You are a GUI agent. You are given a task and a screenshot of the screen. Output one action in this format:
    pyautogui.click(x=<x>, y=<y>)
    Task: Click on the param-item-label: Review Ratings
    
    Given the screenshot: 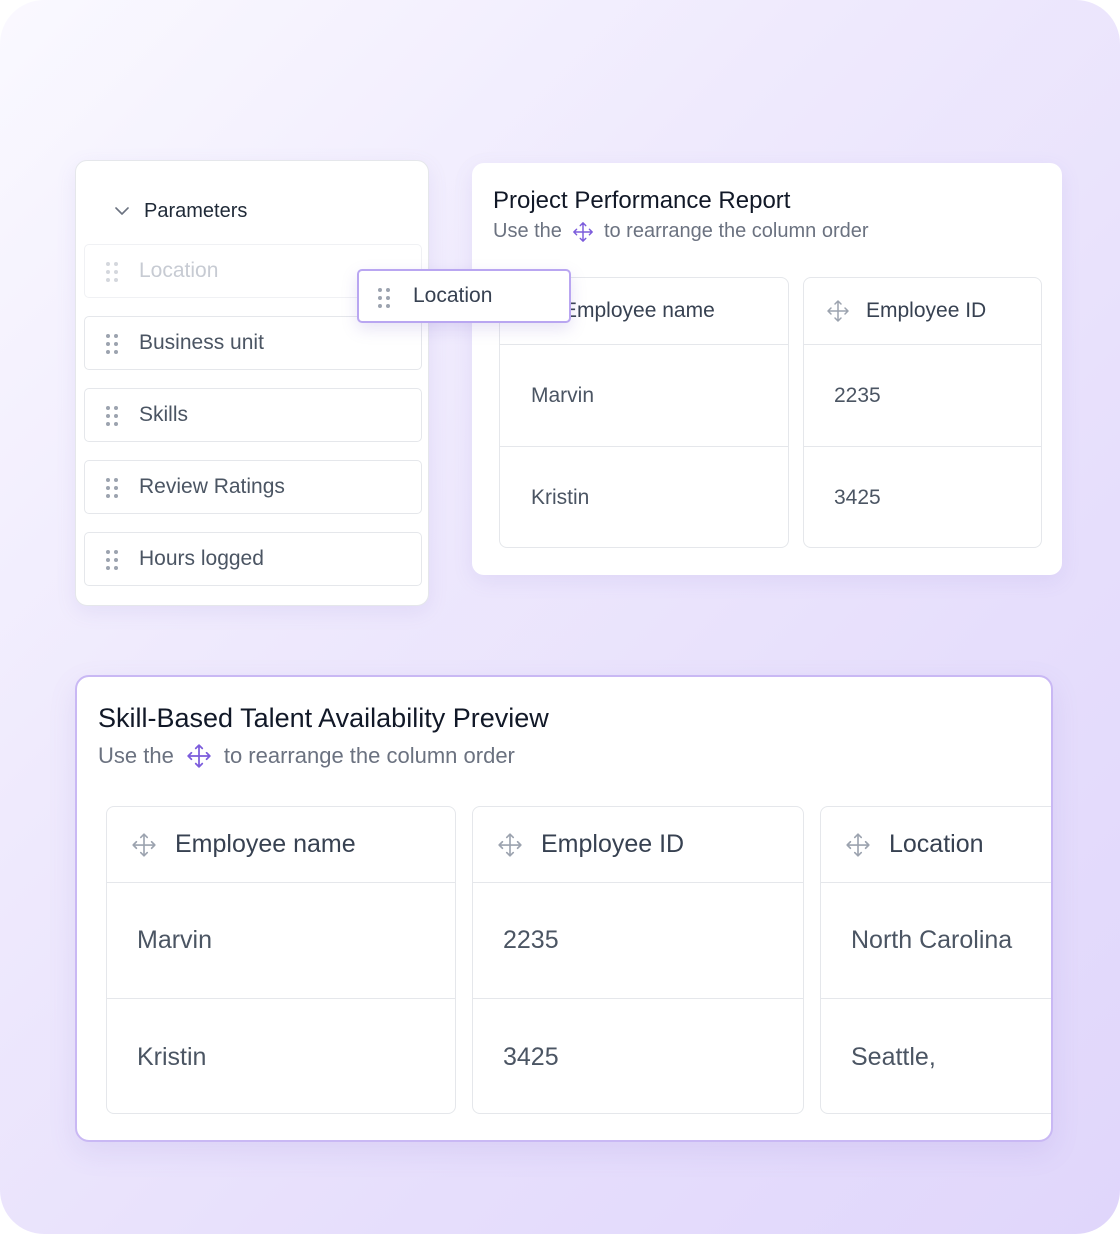 What is the action you would take?
    pyautogui.click(x=212, y=486)
    